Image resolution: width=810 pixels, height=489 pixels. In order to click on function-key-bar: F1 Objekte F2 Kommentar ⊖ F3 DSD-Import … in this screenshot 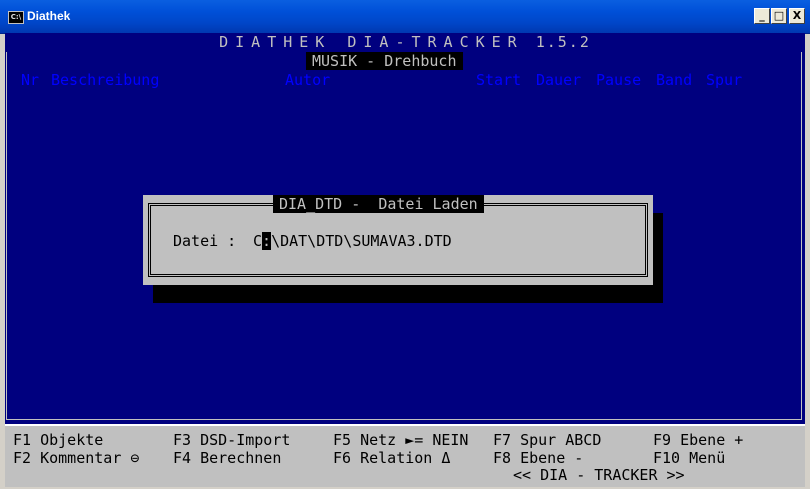, I will do `click(405, 455)`.